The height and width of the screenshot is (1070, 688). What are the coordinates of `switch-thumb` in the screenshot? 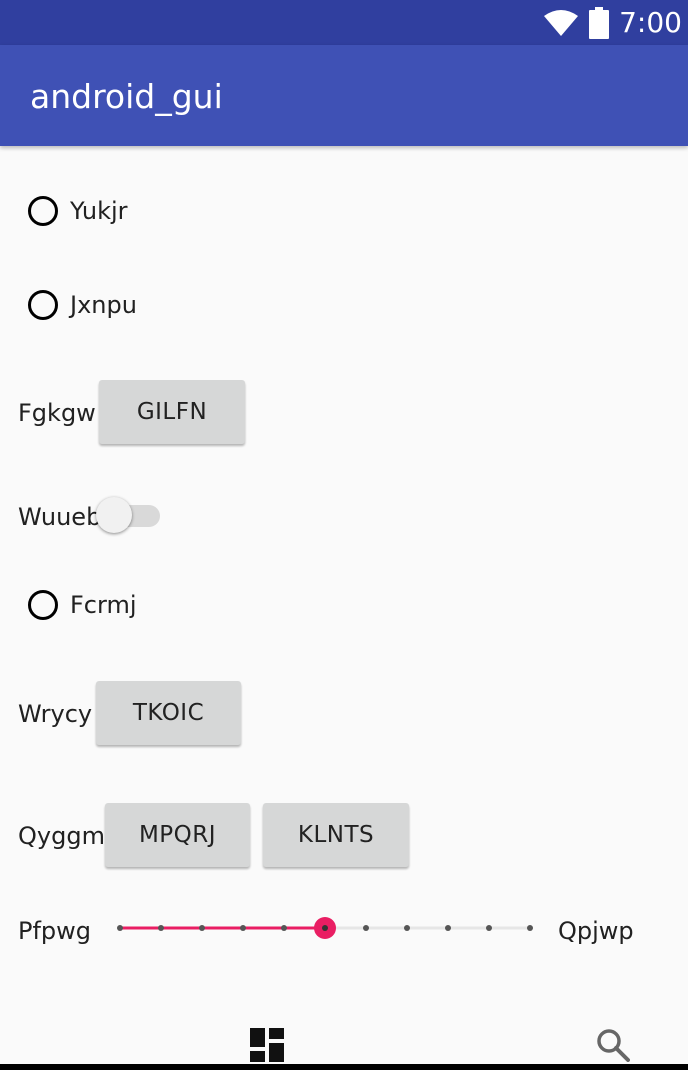 It's located at (114, 515).